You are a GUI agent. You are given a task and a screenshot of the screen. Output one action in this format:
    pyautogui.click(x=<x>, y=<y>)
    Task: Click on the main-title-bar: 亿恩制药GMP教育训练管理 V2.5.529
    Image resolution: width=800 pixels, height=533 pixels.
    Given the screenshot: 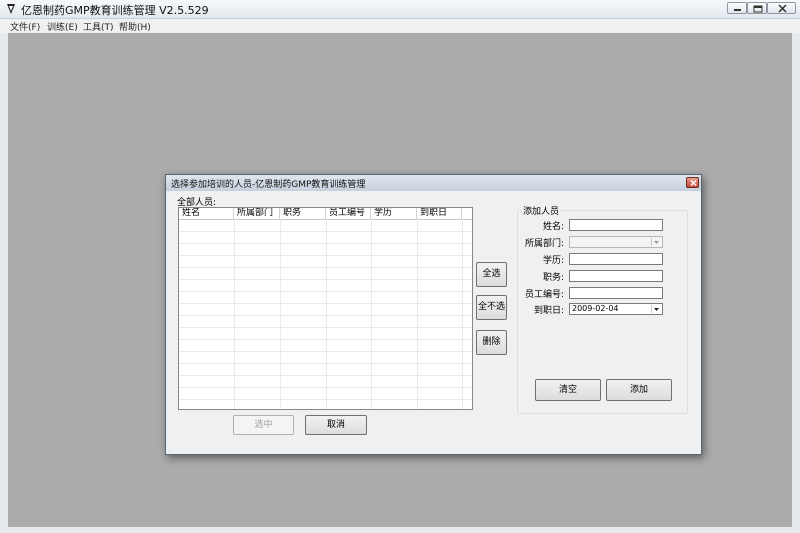 What is the action you would take?
    pyautogui.click(x=400, y=9)
    